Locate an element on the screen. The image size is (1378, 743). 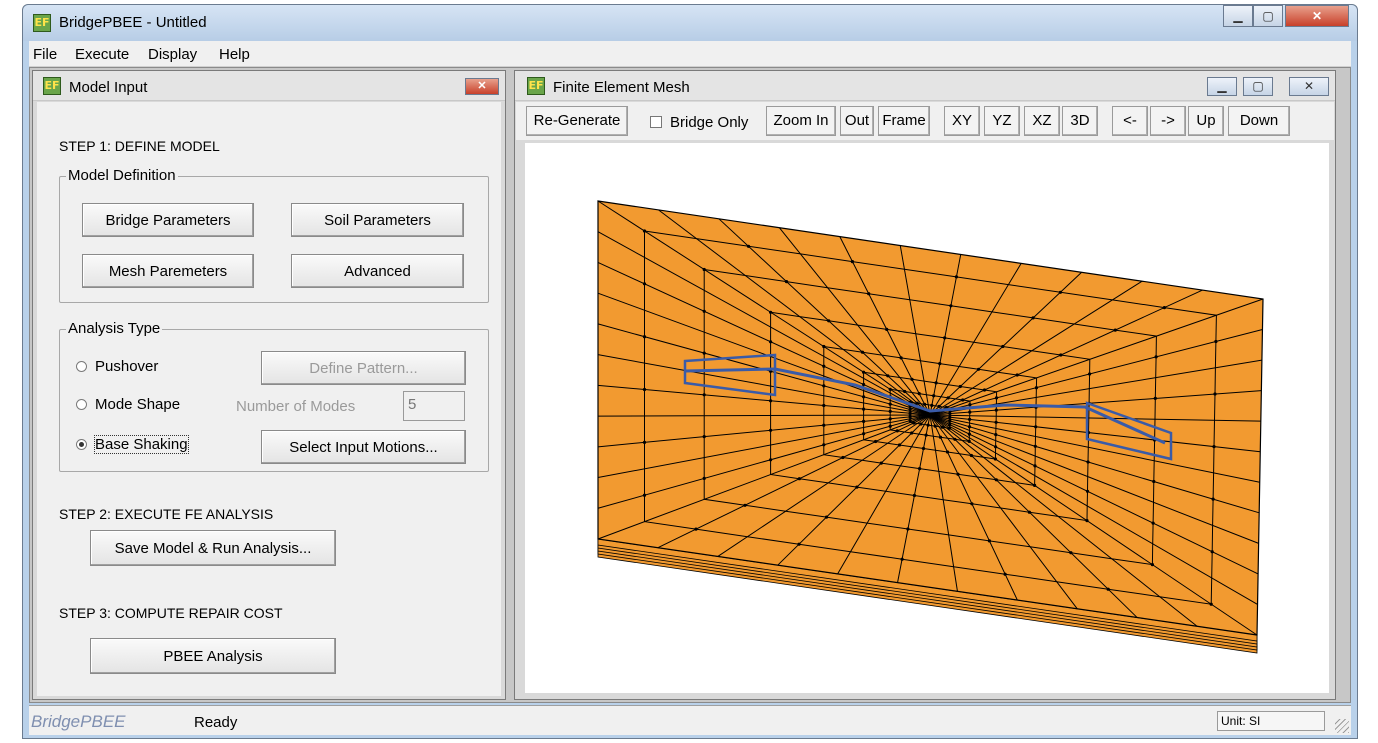
pan-left-button: <- is located at coordinates (1130, 121).